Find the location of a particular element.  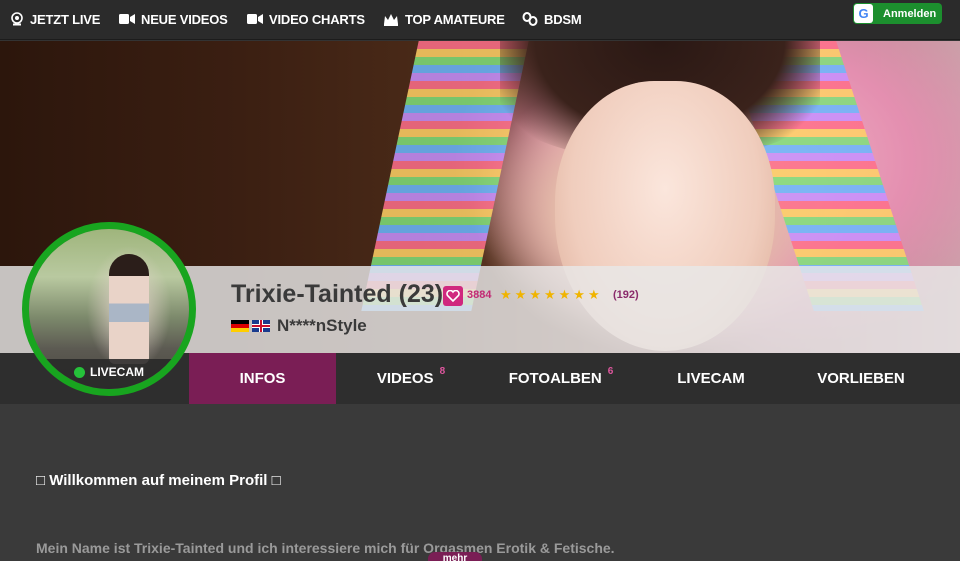

uk-flag-icon is located at coordinates (261, 326).